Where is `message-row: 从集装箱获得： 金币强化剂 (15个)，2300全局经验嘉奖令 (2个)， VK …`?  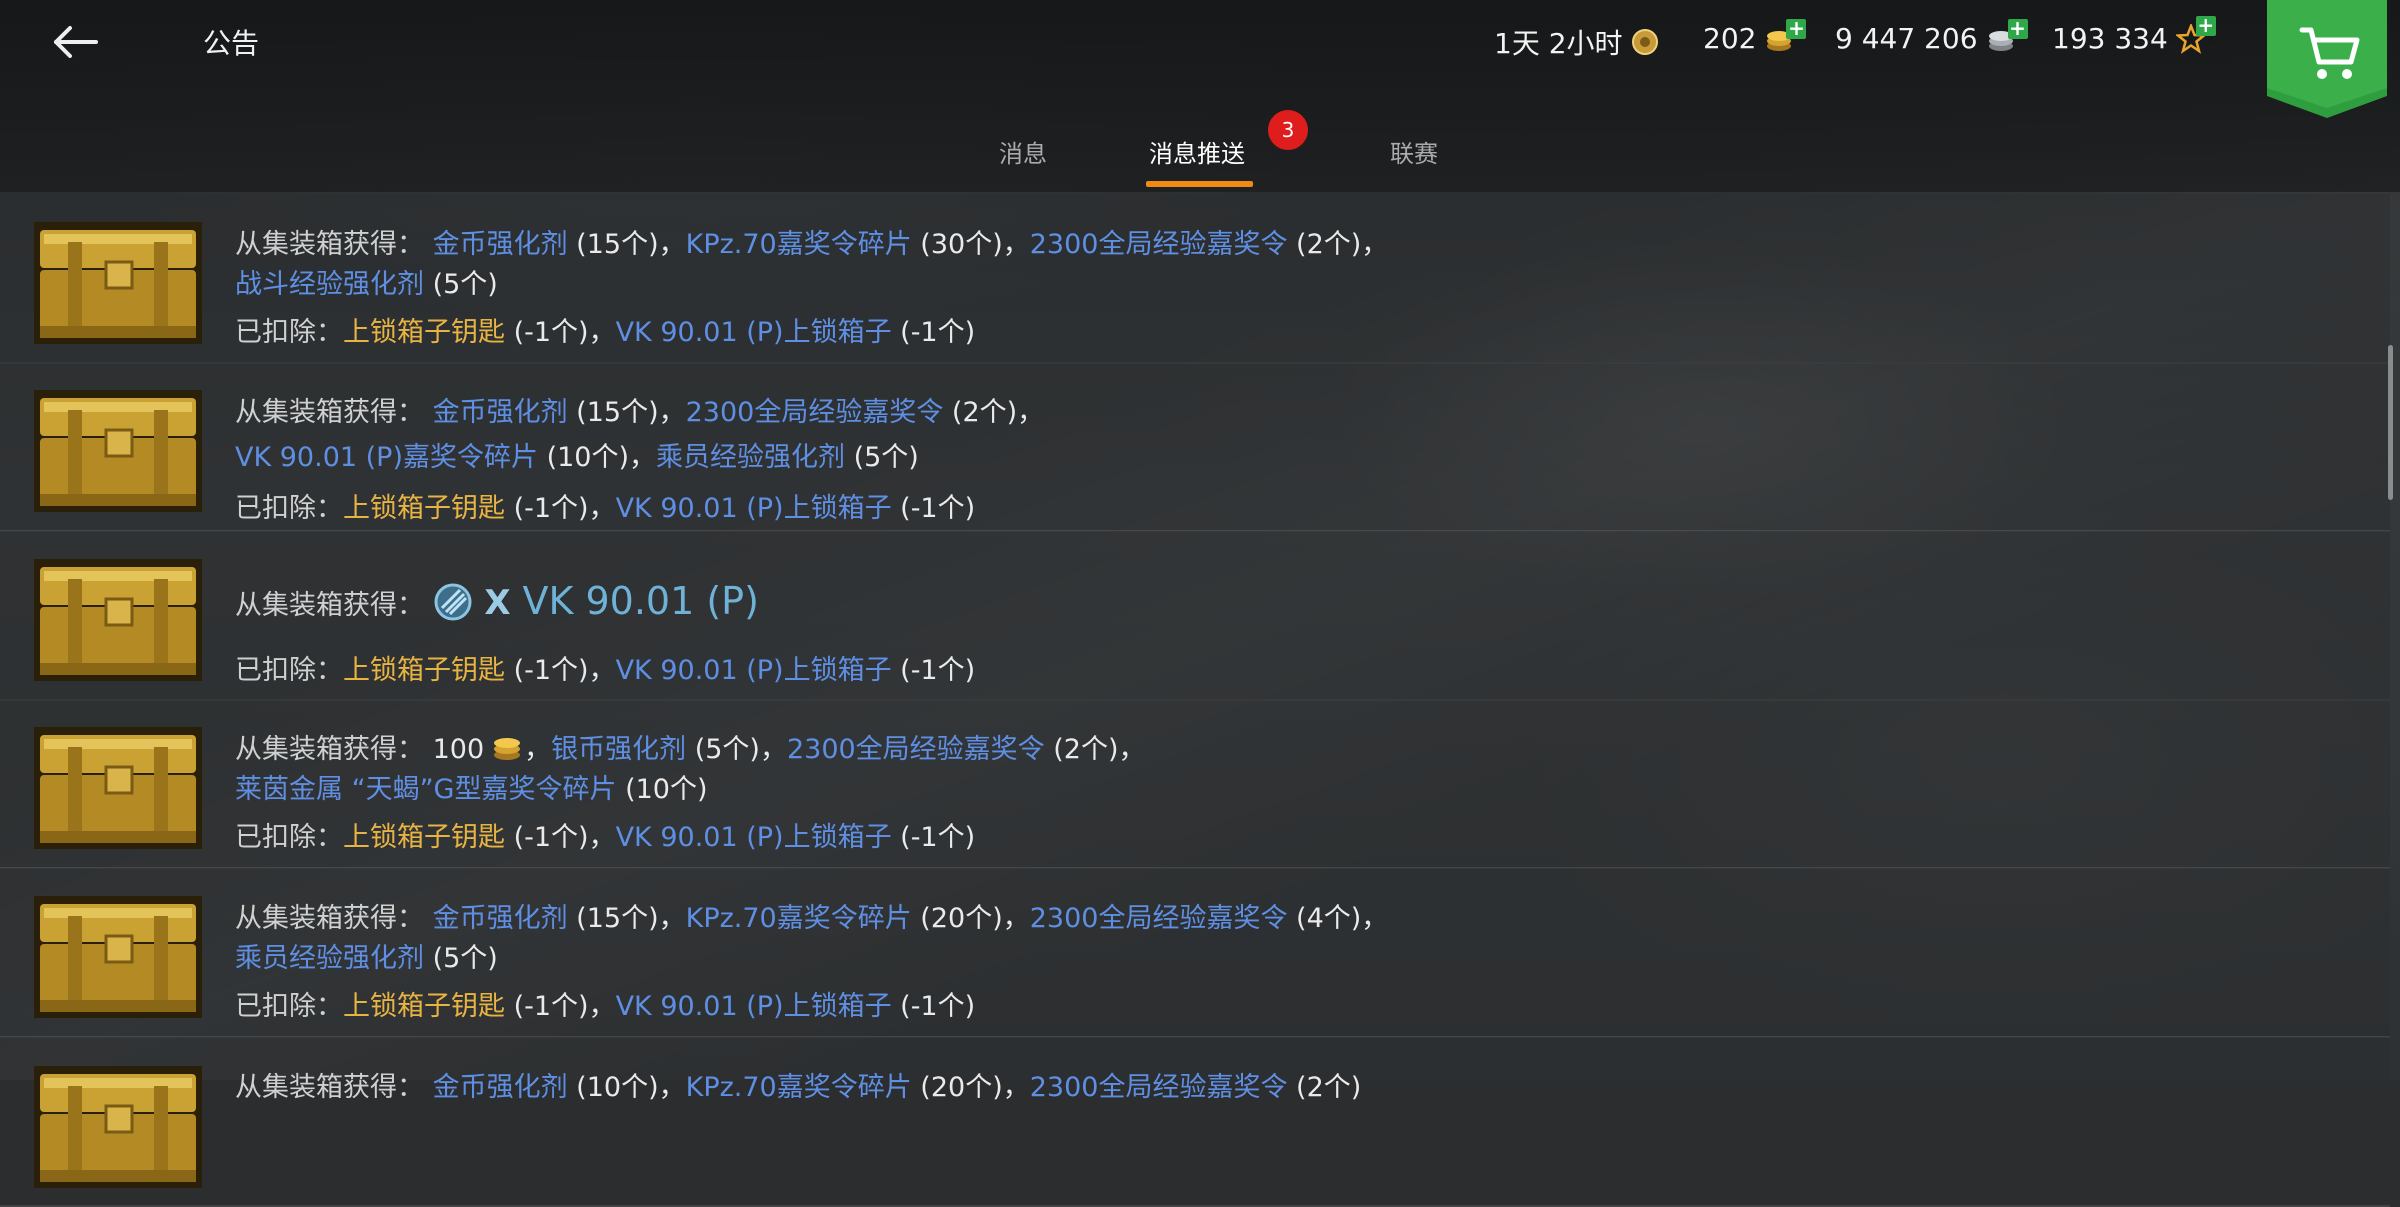
message-row: 从集装箱获得： 金币强化剂 (15个)，2300全局经验嘉奖令 (2个)， VK … is located at coordinates (1195, 447).